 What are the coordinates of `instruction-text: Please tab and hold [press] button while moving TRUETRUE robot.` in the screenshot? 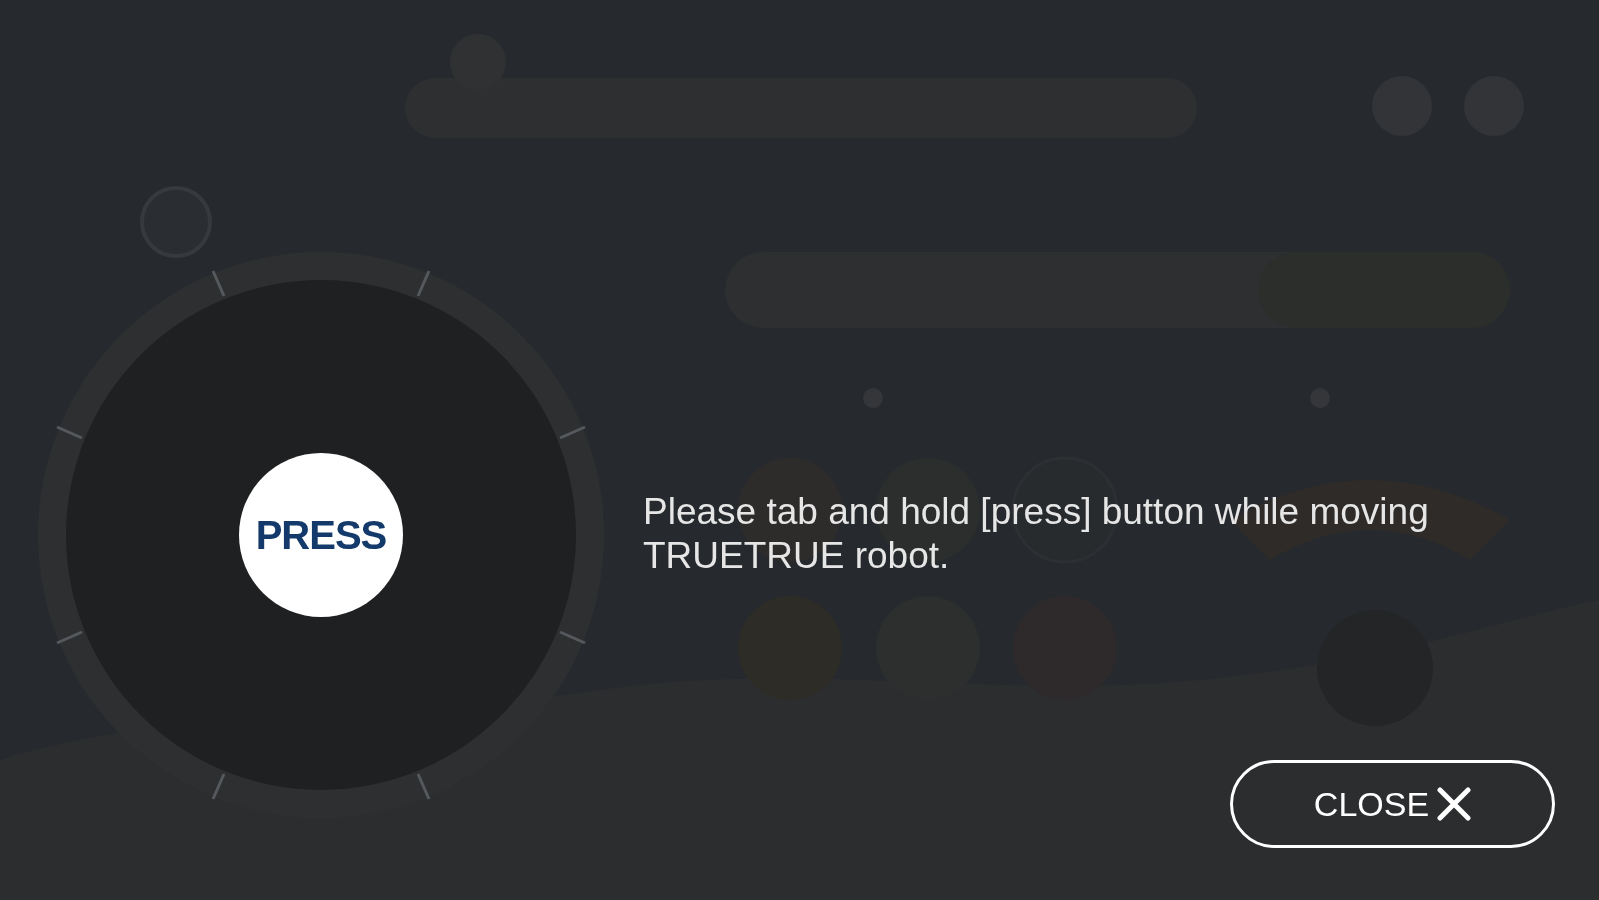 It's located at (1036, 534).